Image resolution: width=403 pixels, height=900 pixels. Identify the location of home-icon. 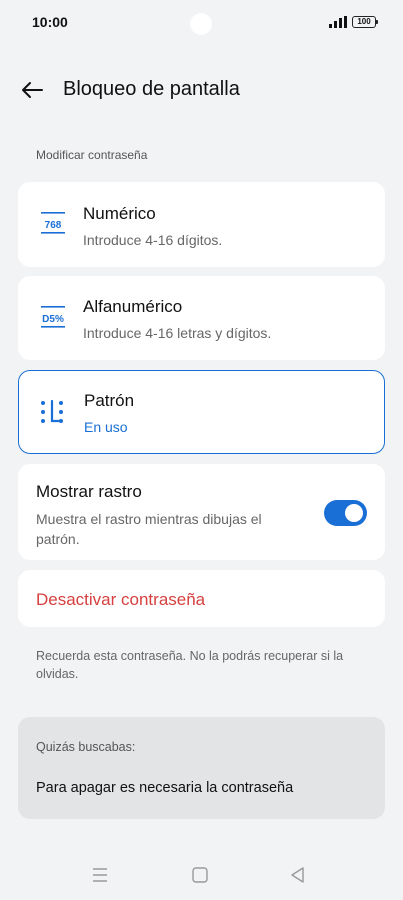
(200, 875).